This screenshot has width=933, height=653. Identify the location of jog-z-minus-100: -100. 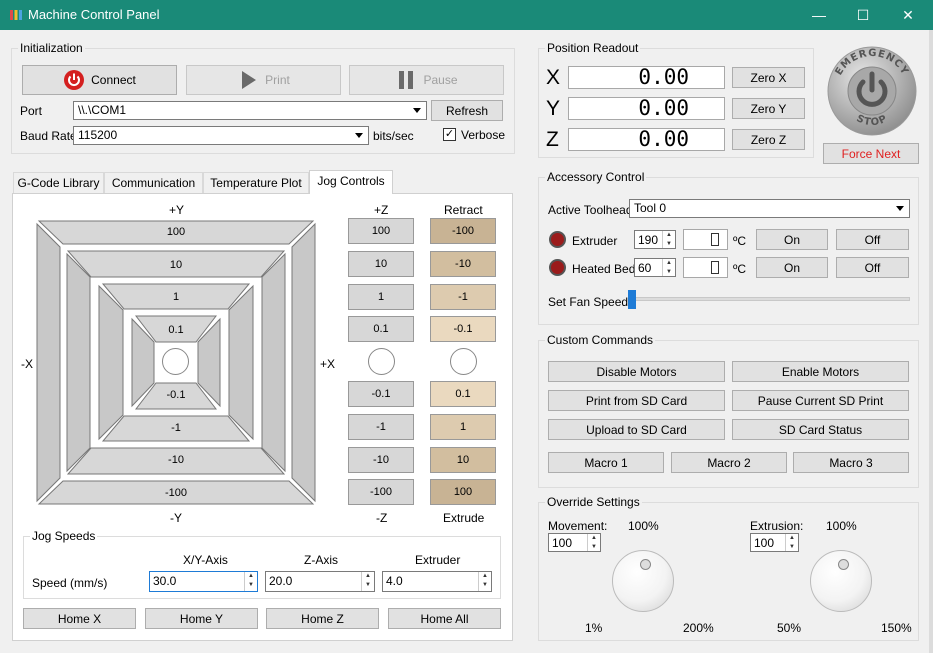
(381, 492).